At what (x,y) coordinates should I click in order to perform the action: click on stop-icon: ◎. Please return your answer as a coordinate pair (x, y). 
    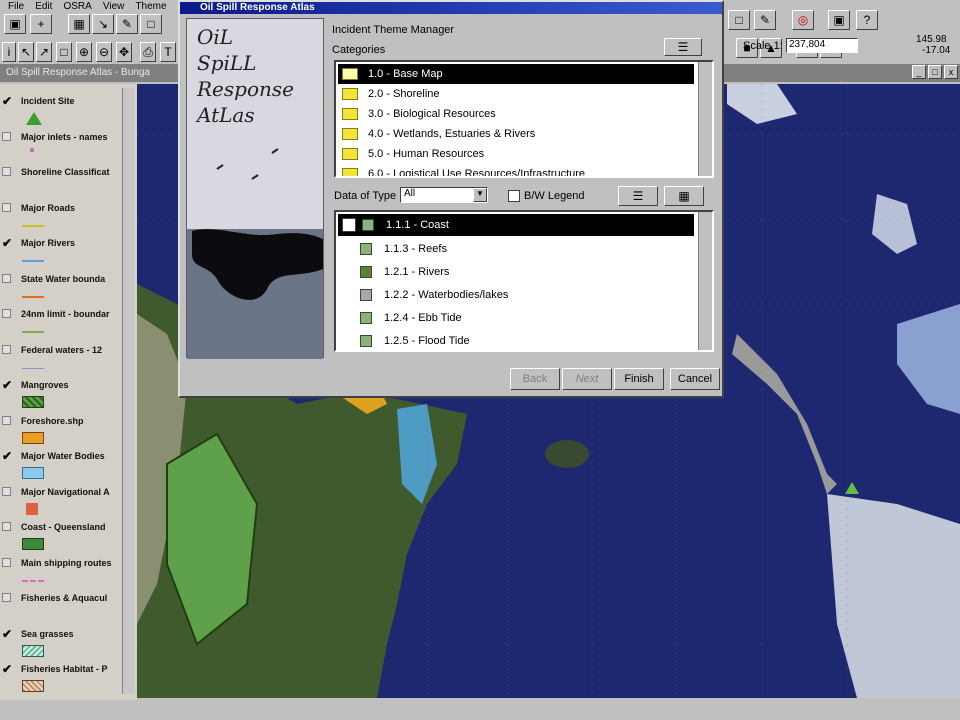
    Looking at the image, I should click on (803, 20).